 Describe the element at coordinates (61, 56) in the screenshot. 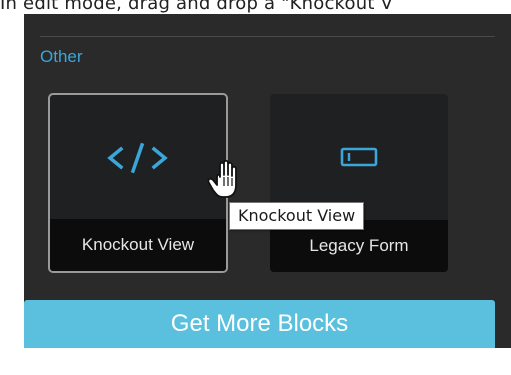

I see `section-title-other: Other` at that location.